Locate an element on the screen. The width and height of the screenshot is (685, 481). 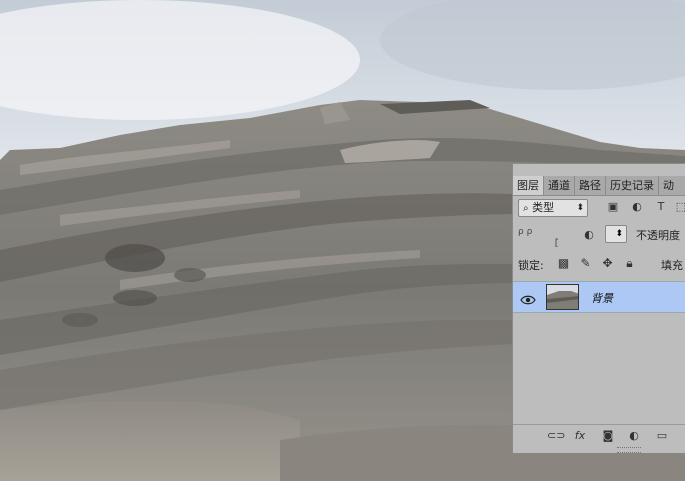
filter-kind-select: ⌕ 类型 ⬍ is located at coordinates (553, 208).